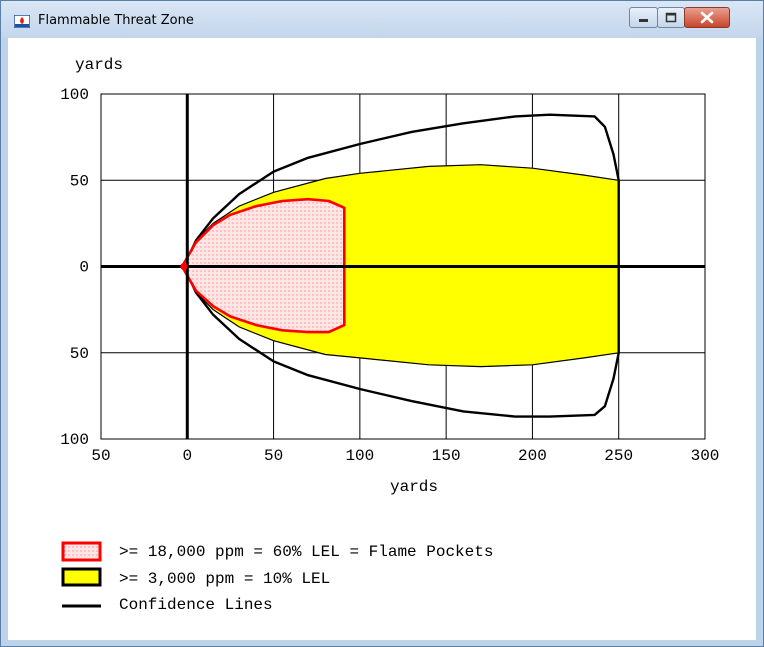  What do you see at coordinates (446, 456) in the screenshot?
I see `x-tick-label: 150` at bounding box center [446, 456].